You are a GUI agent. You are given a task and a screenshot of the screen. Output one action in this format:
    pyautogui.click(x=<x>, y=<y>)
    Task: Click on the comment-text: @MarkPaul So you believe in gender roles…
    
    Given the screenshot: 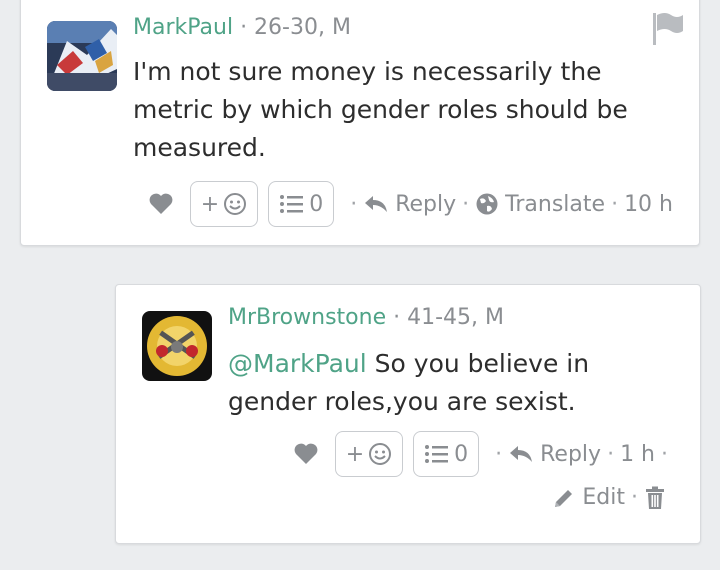 What is the action you would take?
    pyautogui.click(x=438, y=383)
    